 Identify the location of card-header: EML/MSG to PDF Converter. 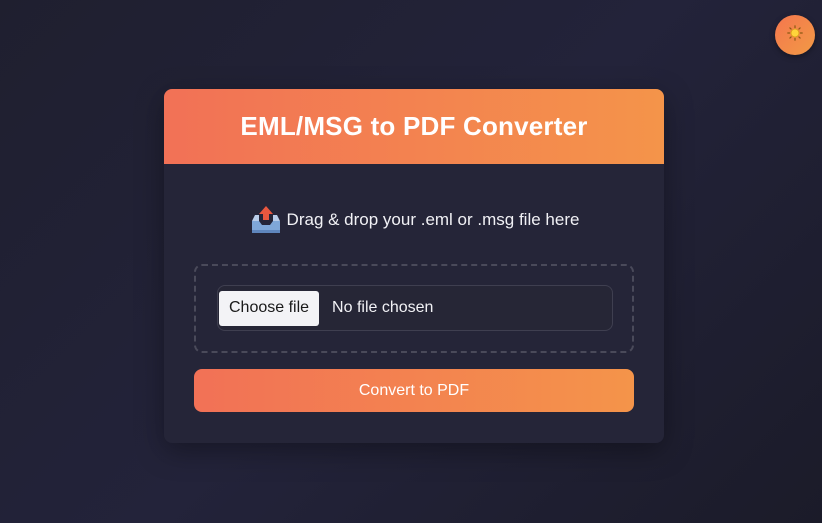
(414, 126).